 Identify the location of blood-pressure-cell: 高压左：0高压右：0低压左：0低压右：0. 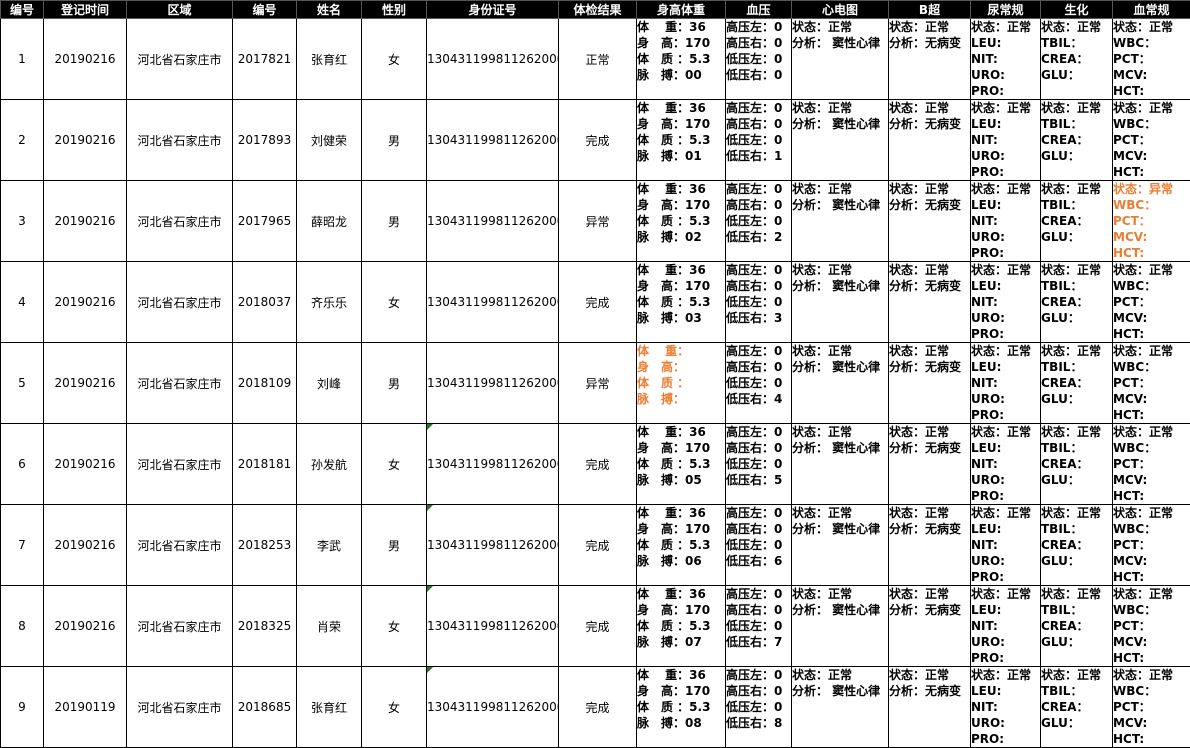
(759, 59).